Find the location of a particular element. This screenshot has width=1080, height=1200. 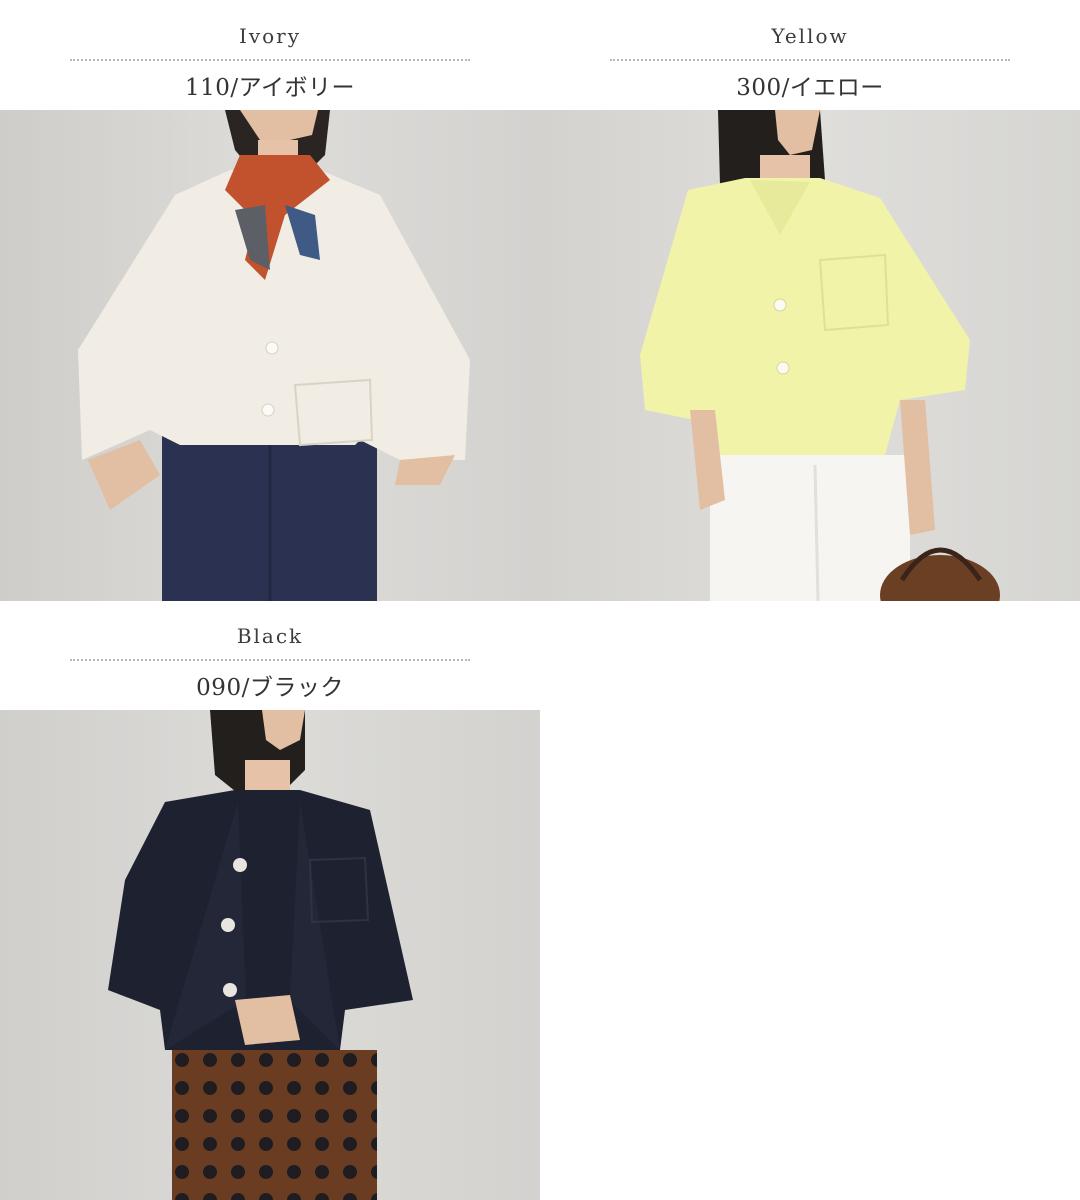

color-name-en: Black is located at coordinates (270, 636).